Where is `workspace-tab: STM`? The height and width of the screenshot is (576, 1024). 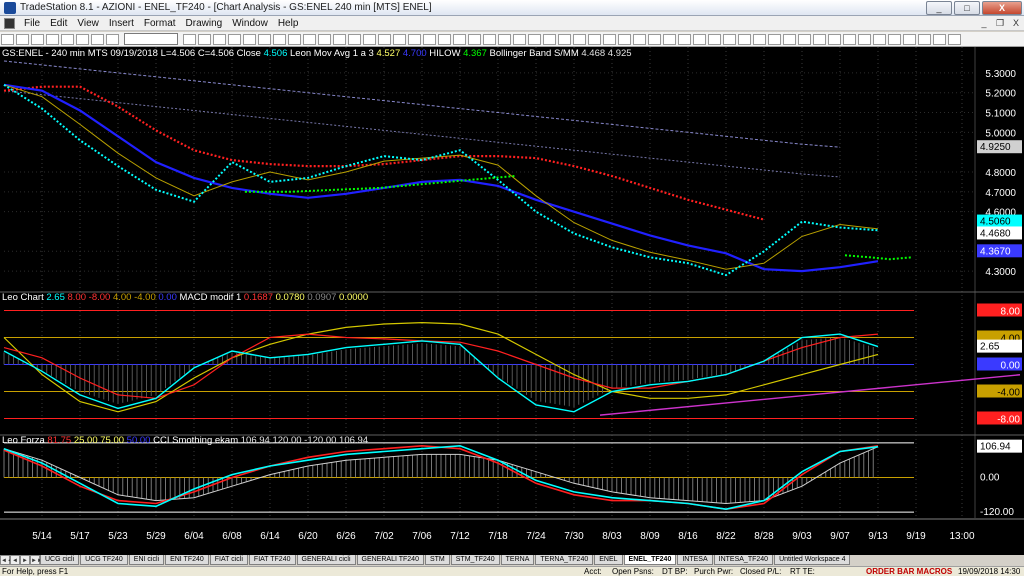 workspace-tab: STM is located at coordinates (437, 560).